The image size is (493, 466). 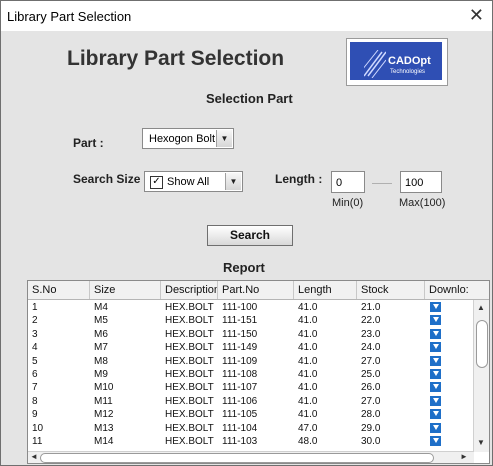 What do you see at coordinates (240, 321) in the screenshot?
I see `cell-partno: 111-151` at bounding box center [240, 321].